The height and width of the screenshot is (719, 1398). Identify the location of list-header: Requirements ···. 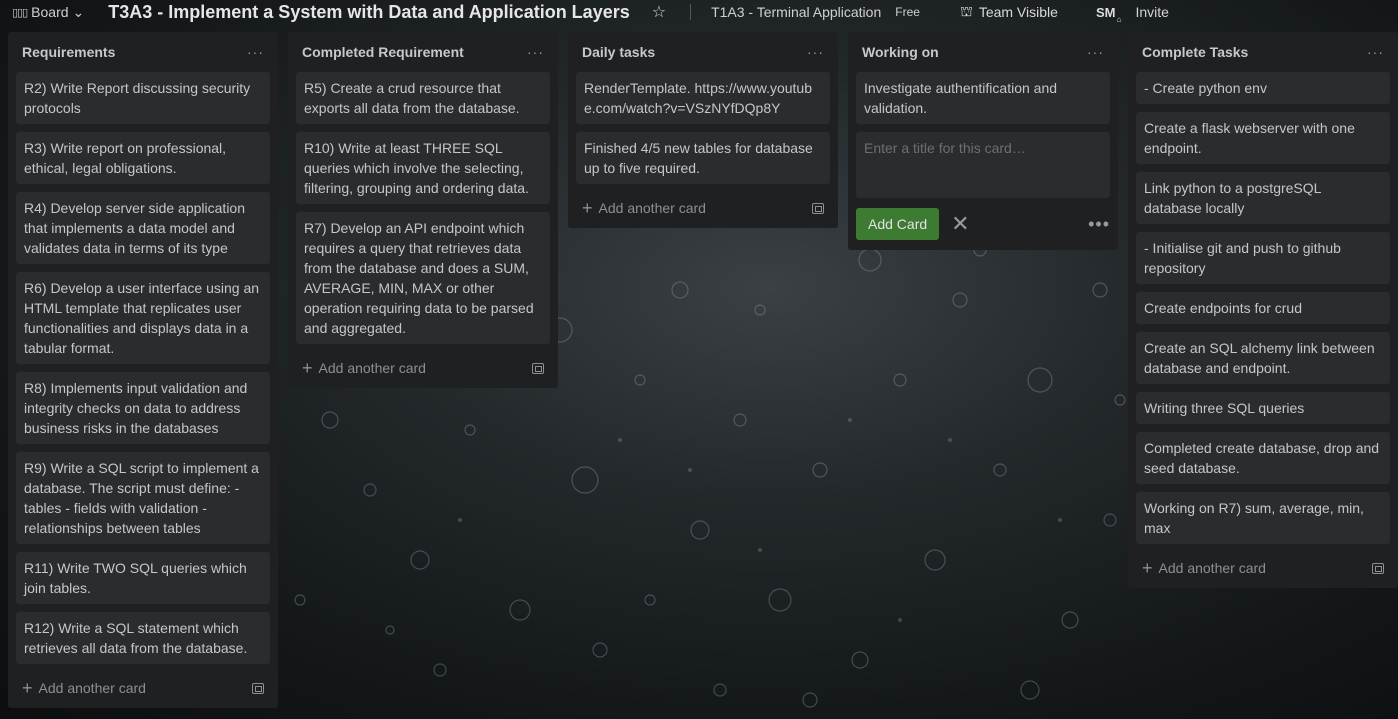
(143, 52).